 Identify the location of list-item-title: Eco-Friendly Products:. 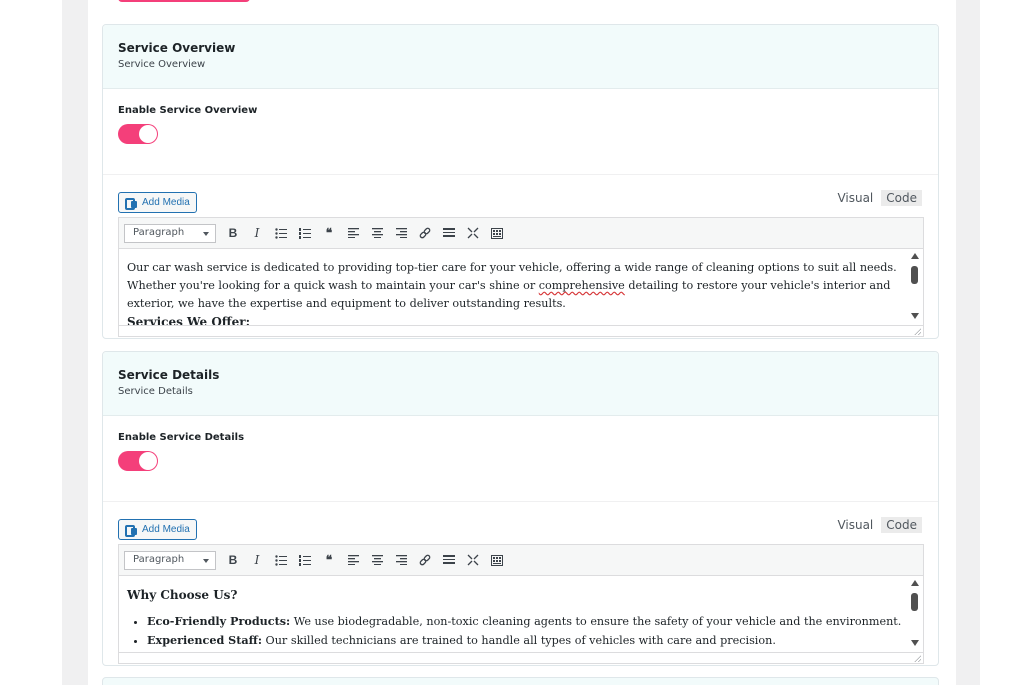
(219, 621).